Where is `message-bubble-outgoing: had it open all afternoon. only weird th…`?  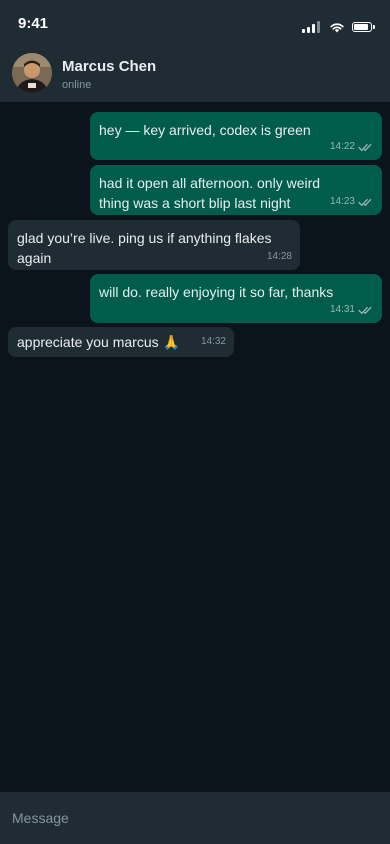 message-bubble-outgoing: had it open all afternoon. only weird th… is located at coordinates (236, 190).